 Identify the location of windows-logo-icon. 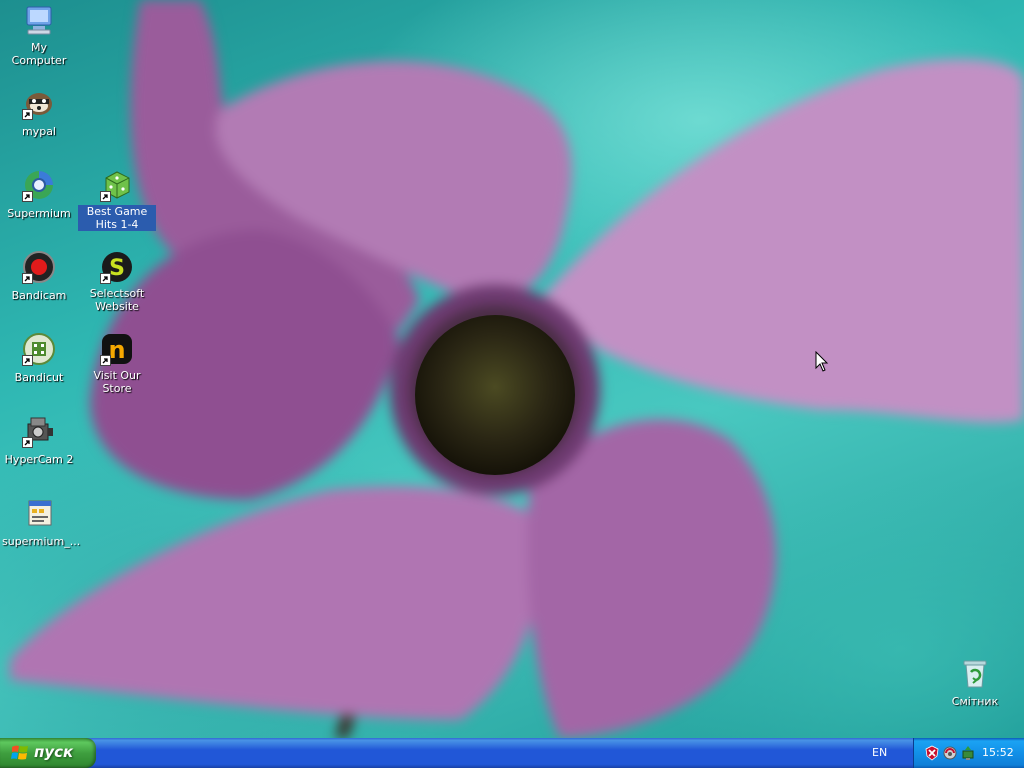
(19, 752).